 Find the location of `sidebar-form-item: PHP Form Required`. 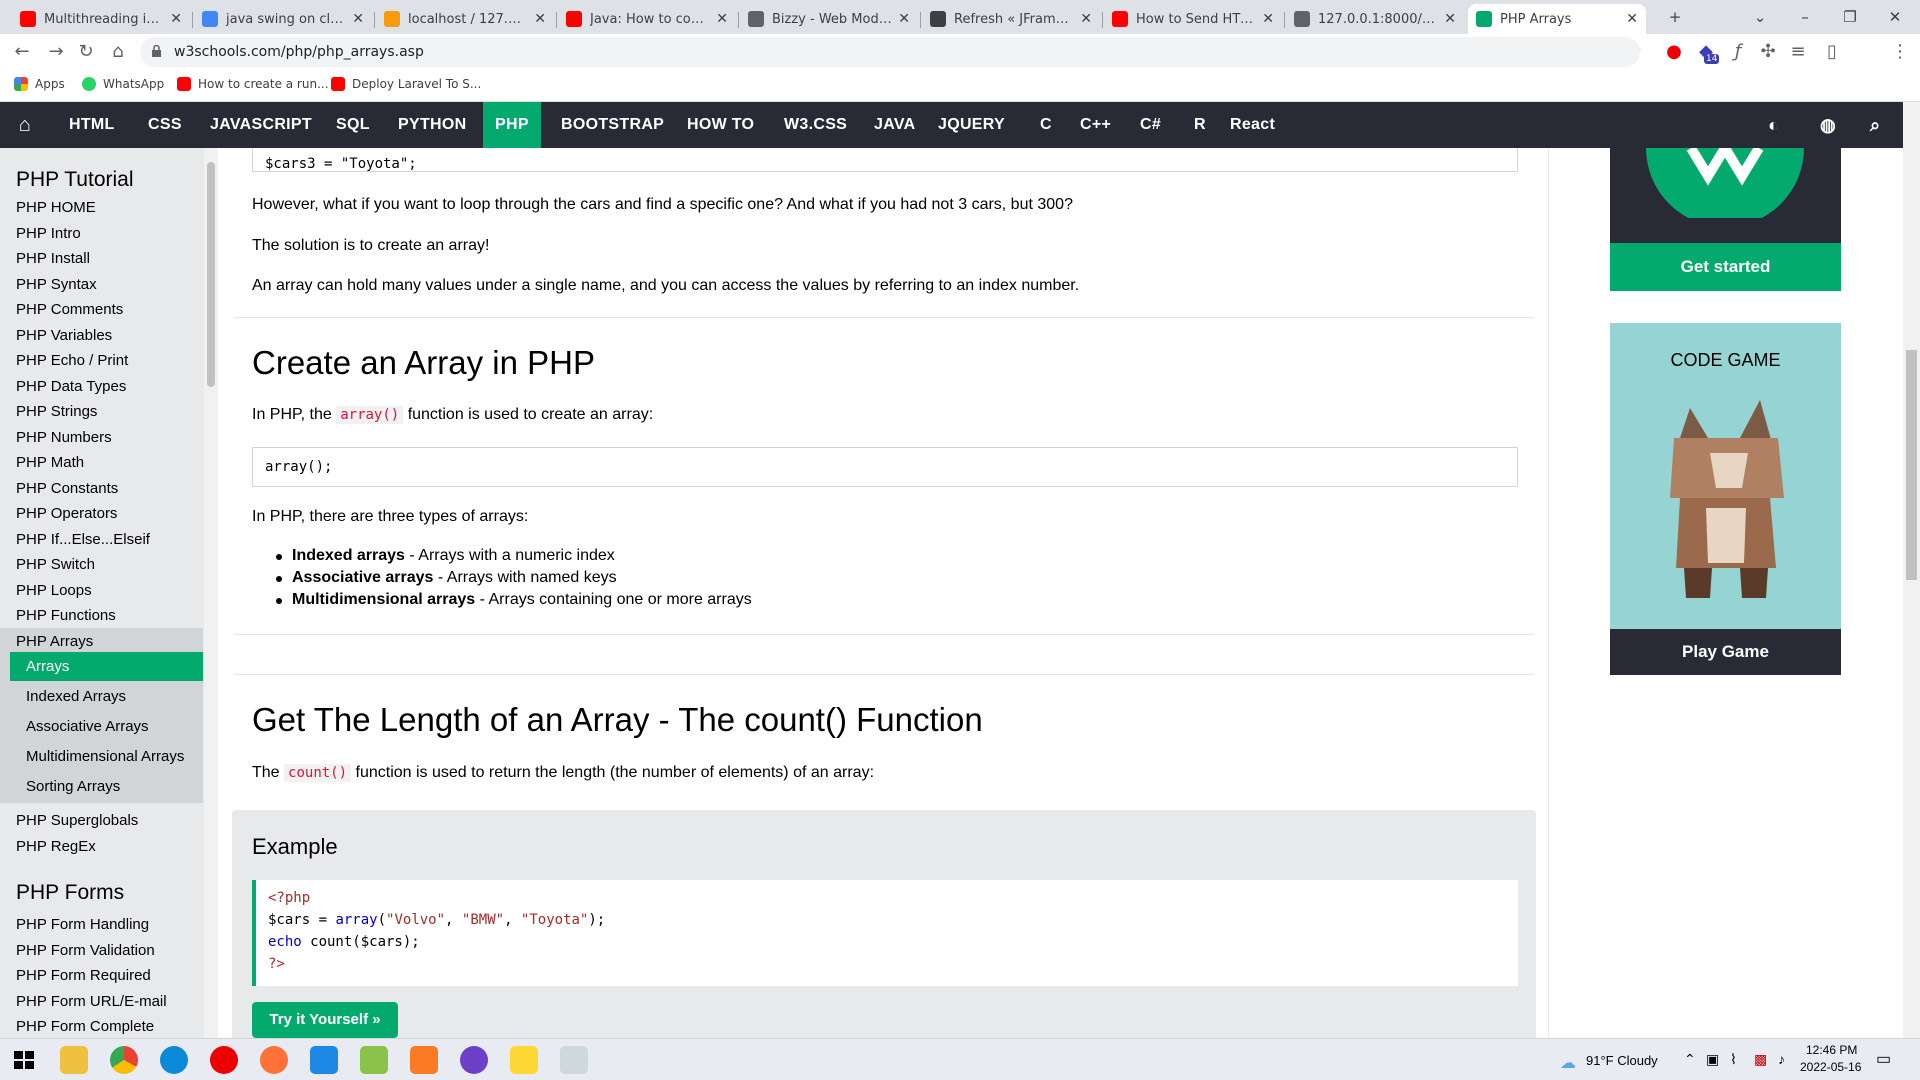

sidebar-form-item: PHP Form Required is located at coordinates (83, 975).